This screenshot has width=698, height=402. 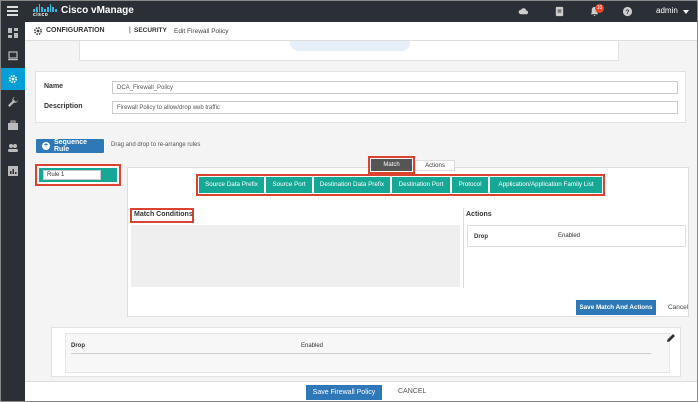 What do you see at coordinates (599, 8) in the screenshot?
I see `notification-badge: 10` at bounding box center [599, 8].